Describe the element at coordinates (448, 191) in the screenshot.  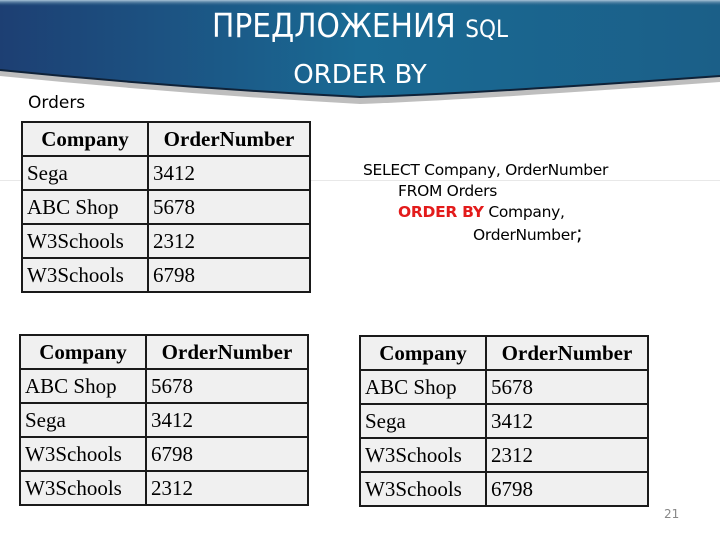
I see `sql-line-from: FROM Orders` at that location.